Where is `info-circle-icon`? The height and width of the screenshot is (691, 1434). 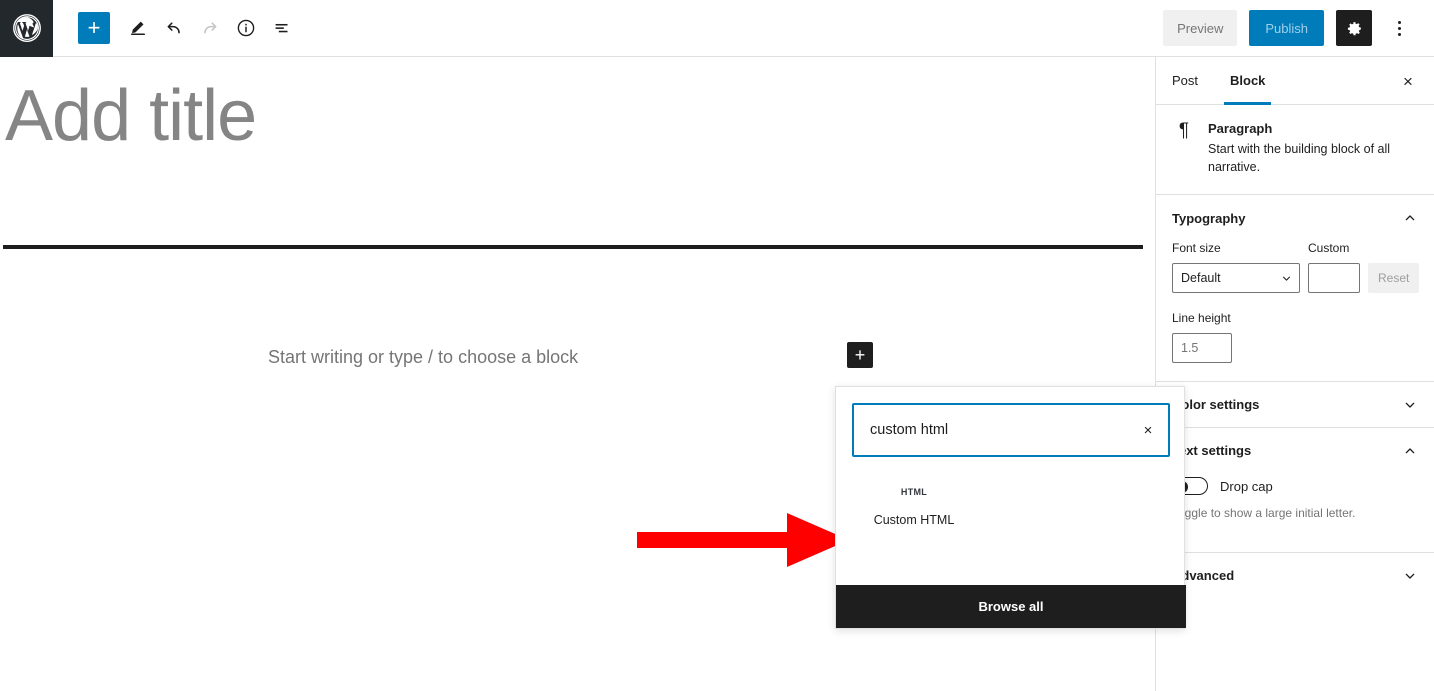 info-circle-icon is located at coordinates (246, 28).